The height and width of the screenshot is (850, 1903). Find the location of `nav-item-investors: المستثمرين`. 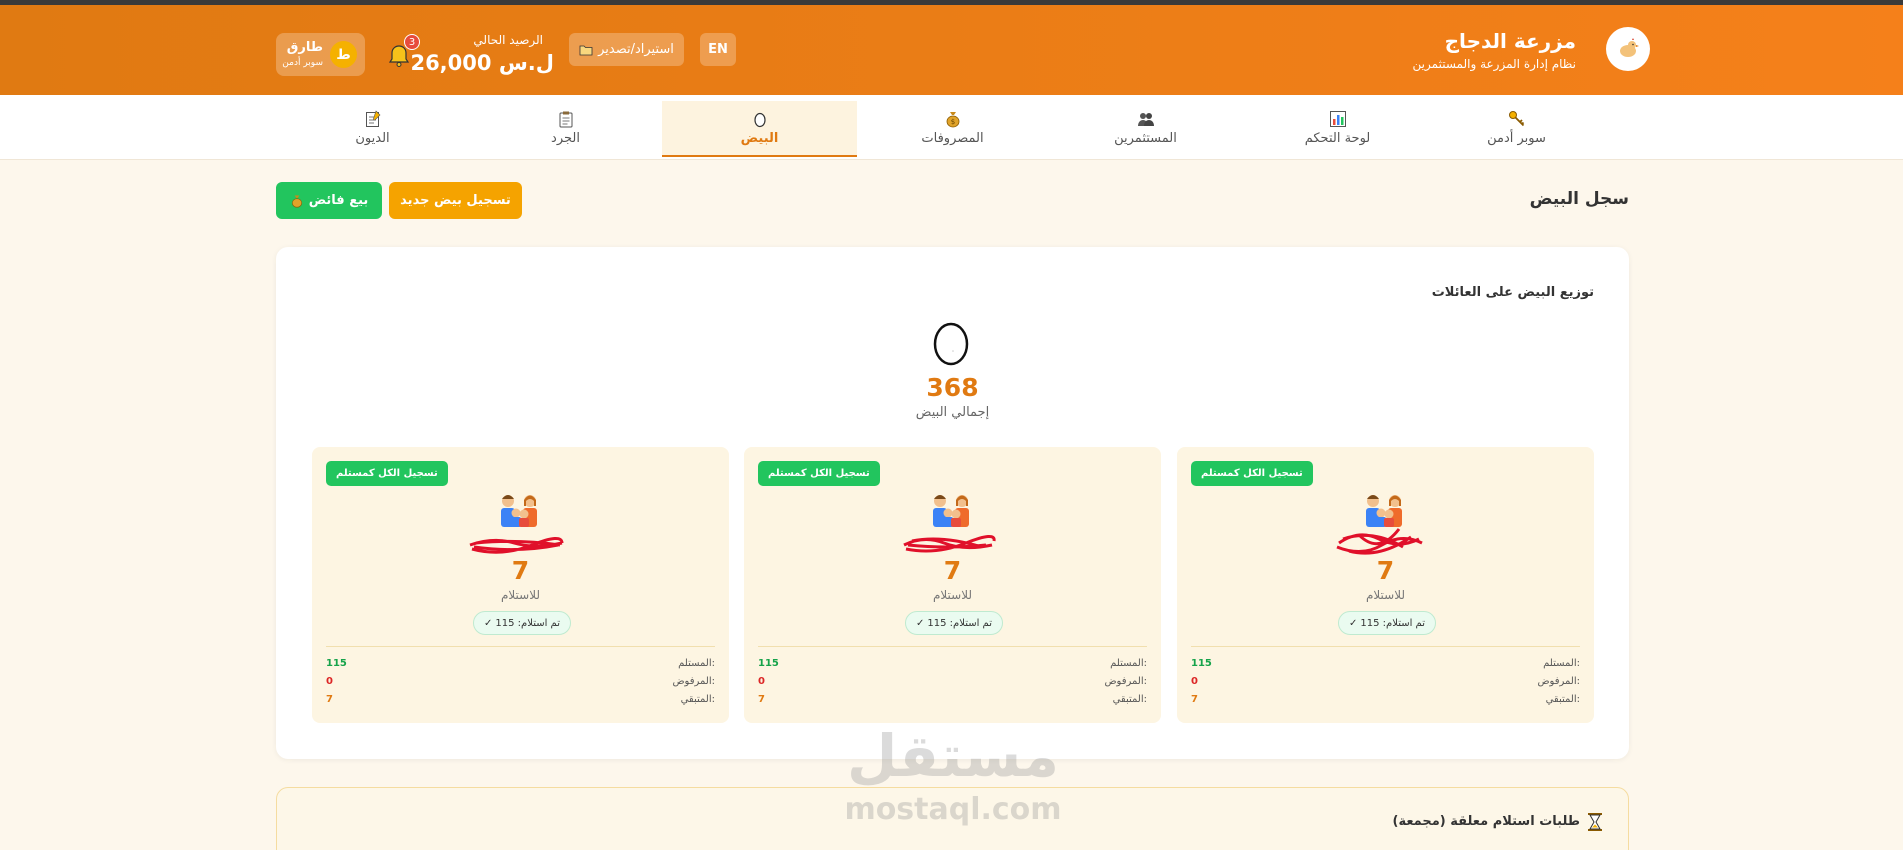

nav-item-investors: المستثمرين is located at coordinates (1145, 128).